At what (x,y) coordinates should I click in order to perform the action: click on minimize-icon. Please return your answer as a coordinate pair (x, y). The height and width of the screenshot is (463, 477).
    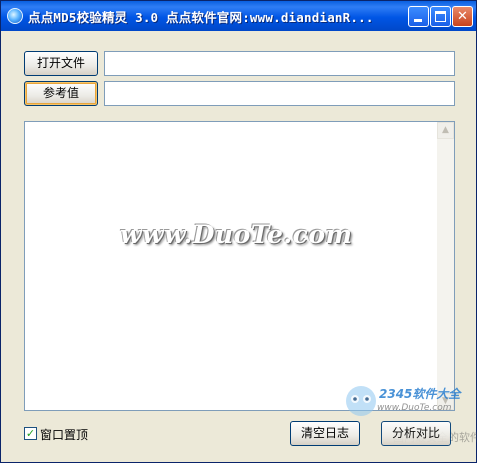
    Looking at the image, I should click on (418, 20).